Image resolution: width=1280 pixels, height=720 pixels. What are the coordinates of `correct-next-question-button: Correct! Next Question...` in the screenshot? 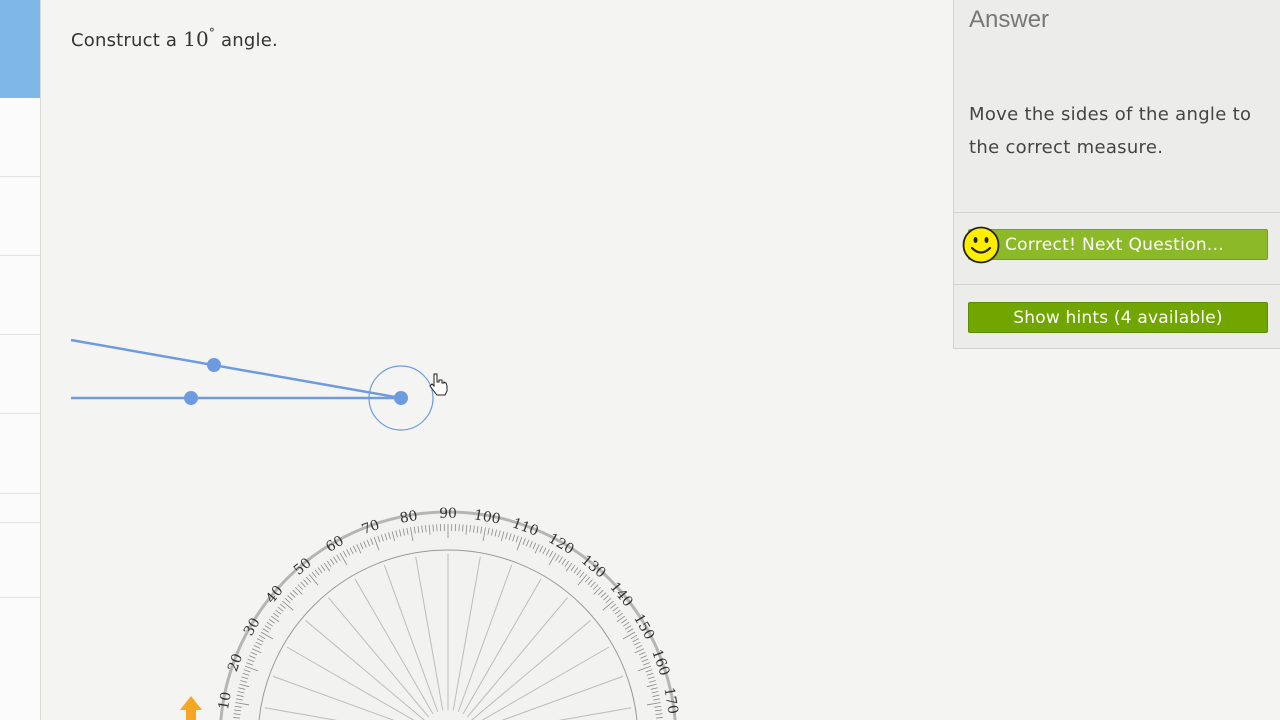 It's located at (1118, 244).